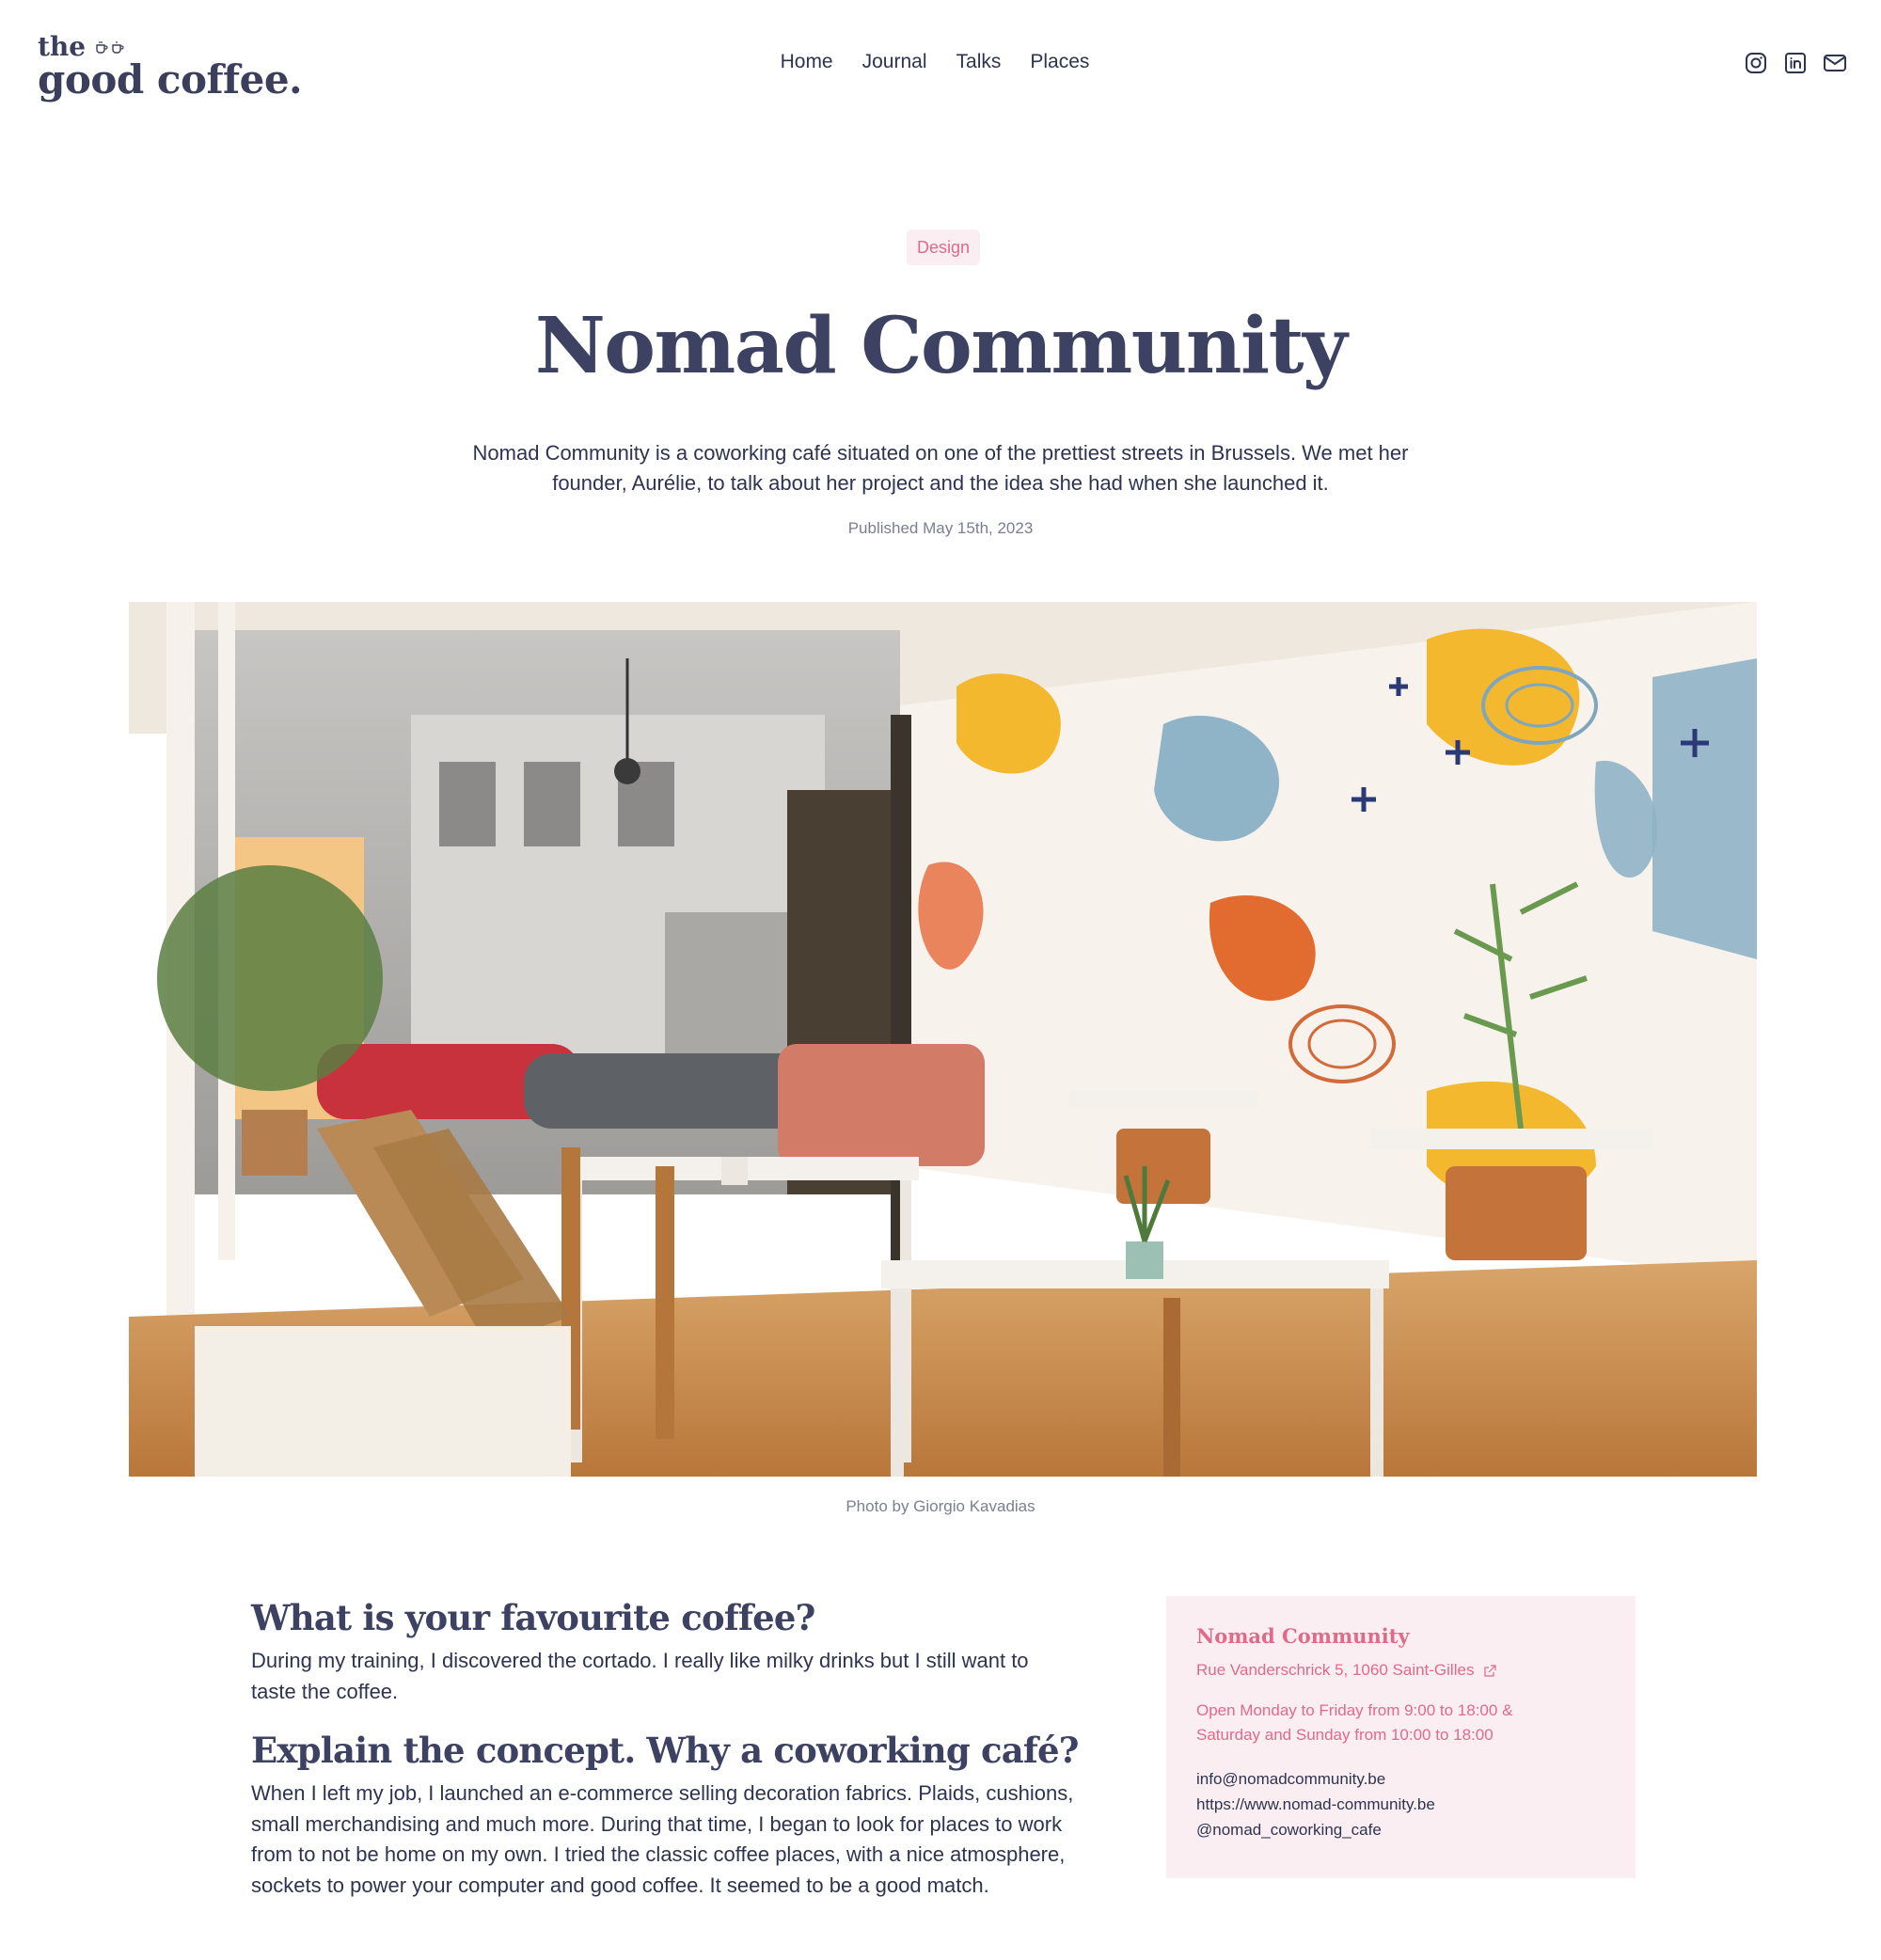 The width and height of the screenshot is (1881, 1960). I want to click on nav-home: Home, so click(807, 62).